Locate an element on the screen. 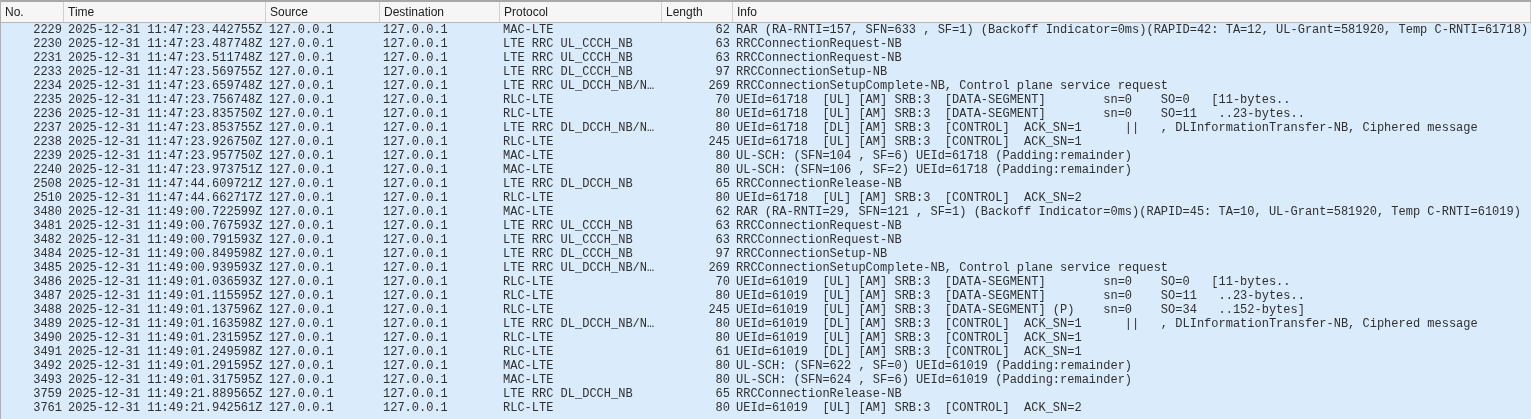  table-cell-text: UEId=61019 [UL] [AM] SRB:3 [DATA-SEGMENT] sn=0 SO=11 ..23-bytes.. is located at coordinates (1020, 296).